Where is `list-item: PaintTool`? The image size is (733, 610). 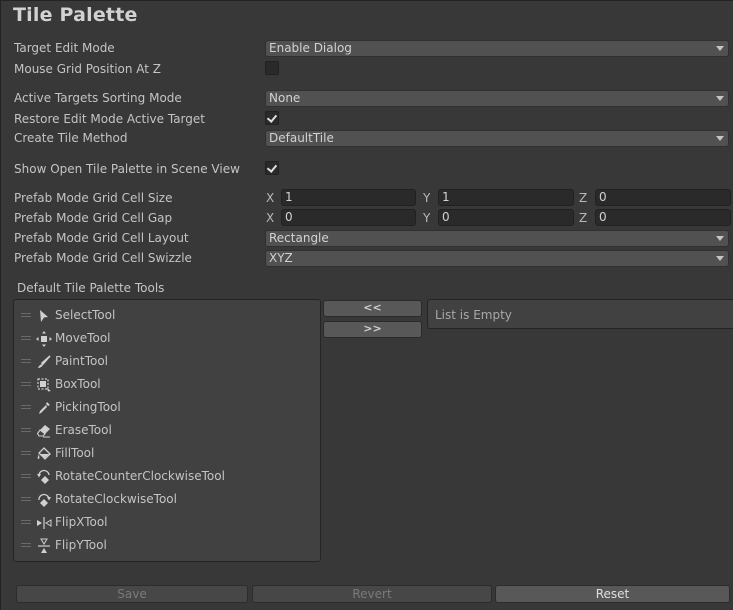 list-item: PaintTool is located at coordinates (167, 362).